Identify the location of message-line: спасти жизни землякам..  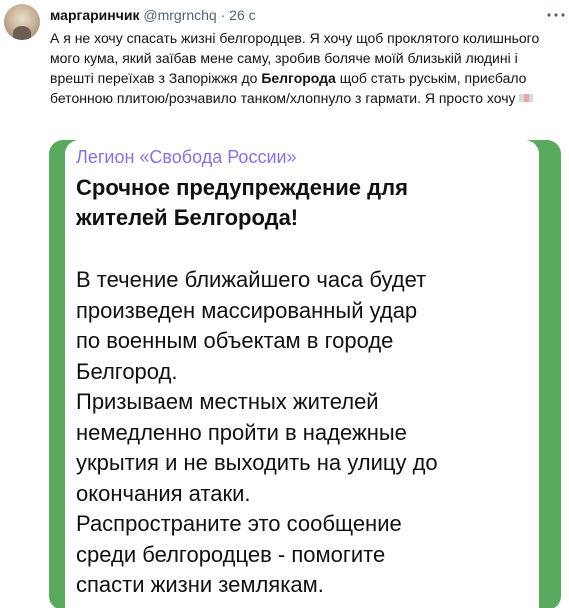
(200, 584).